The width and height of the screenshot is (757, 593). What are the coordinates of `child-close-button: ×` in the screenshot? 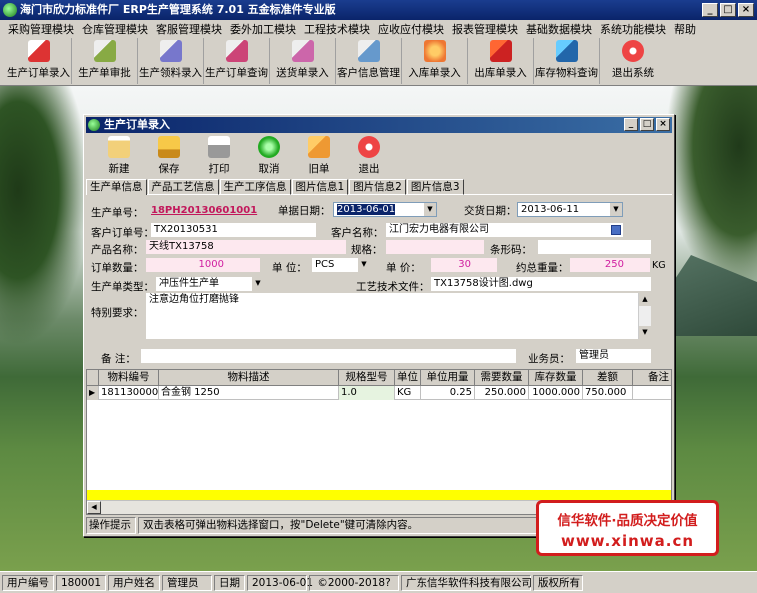 It's located at (663, 124).